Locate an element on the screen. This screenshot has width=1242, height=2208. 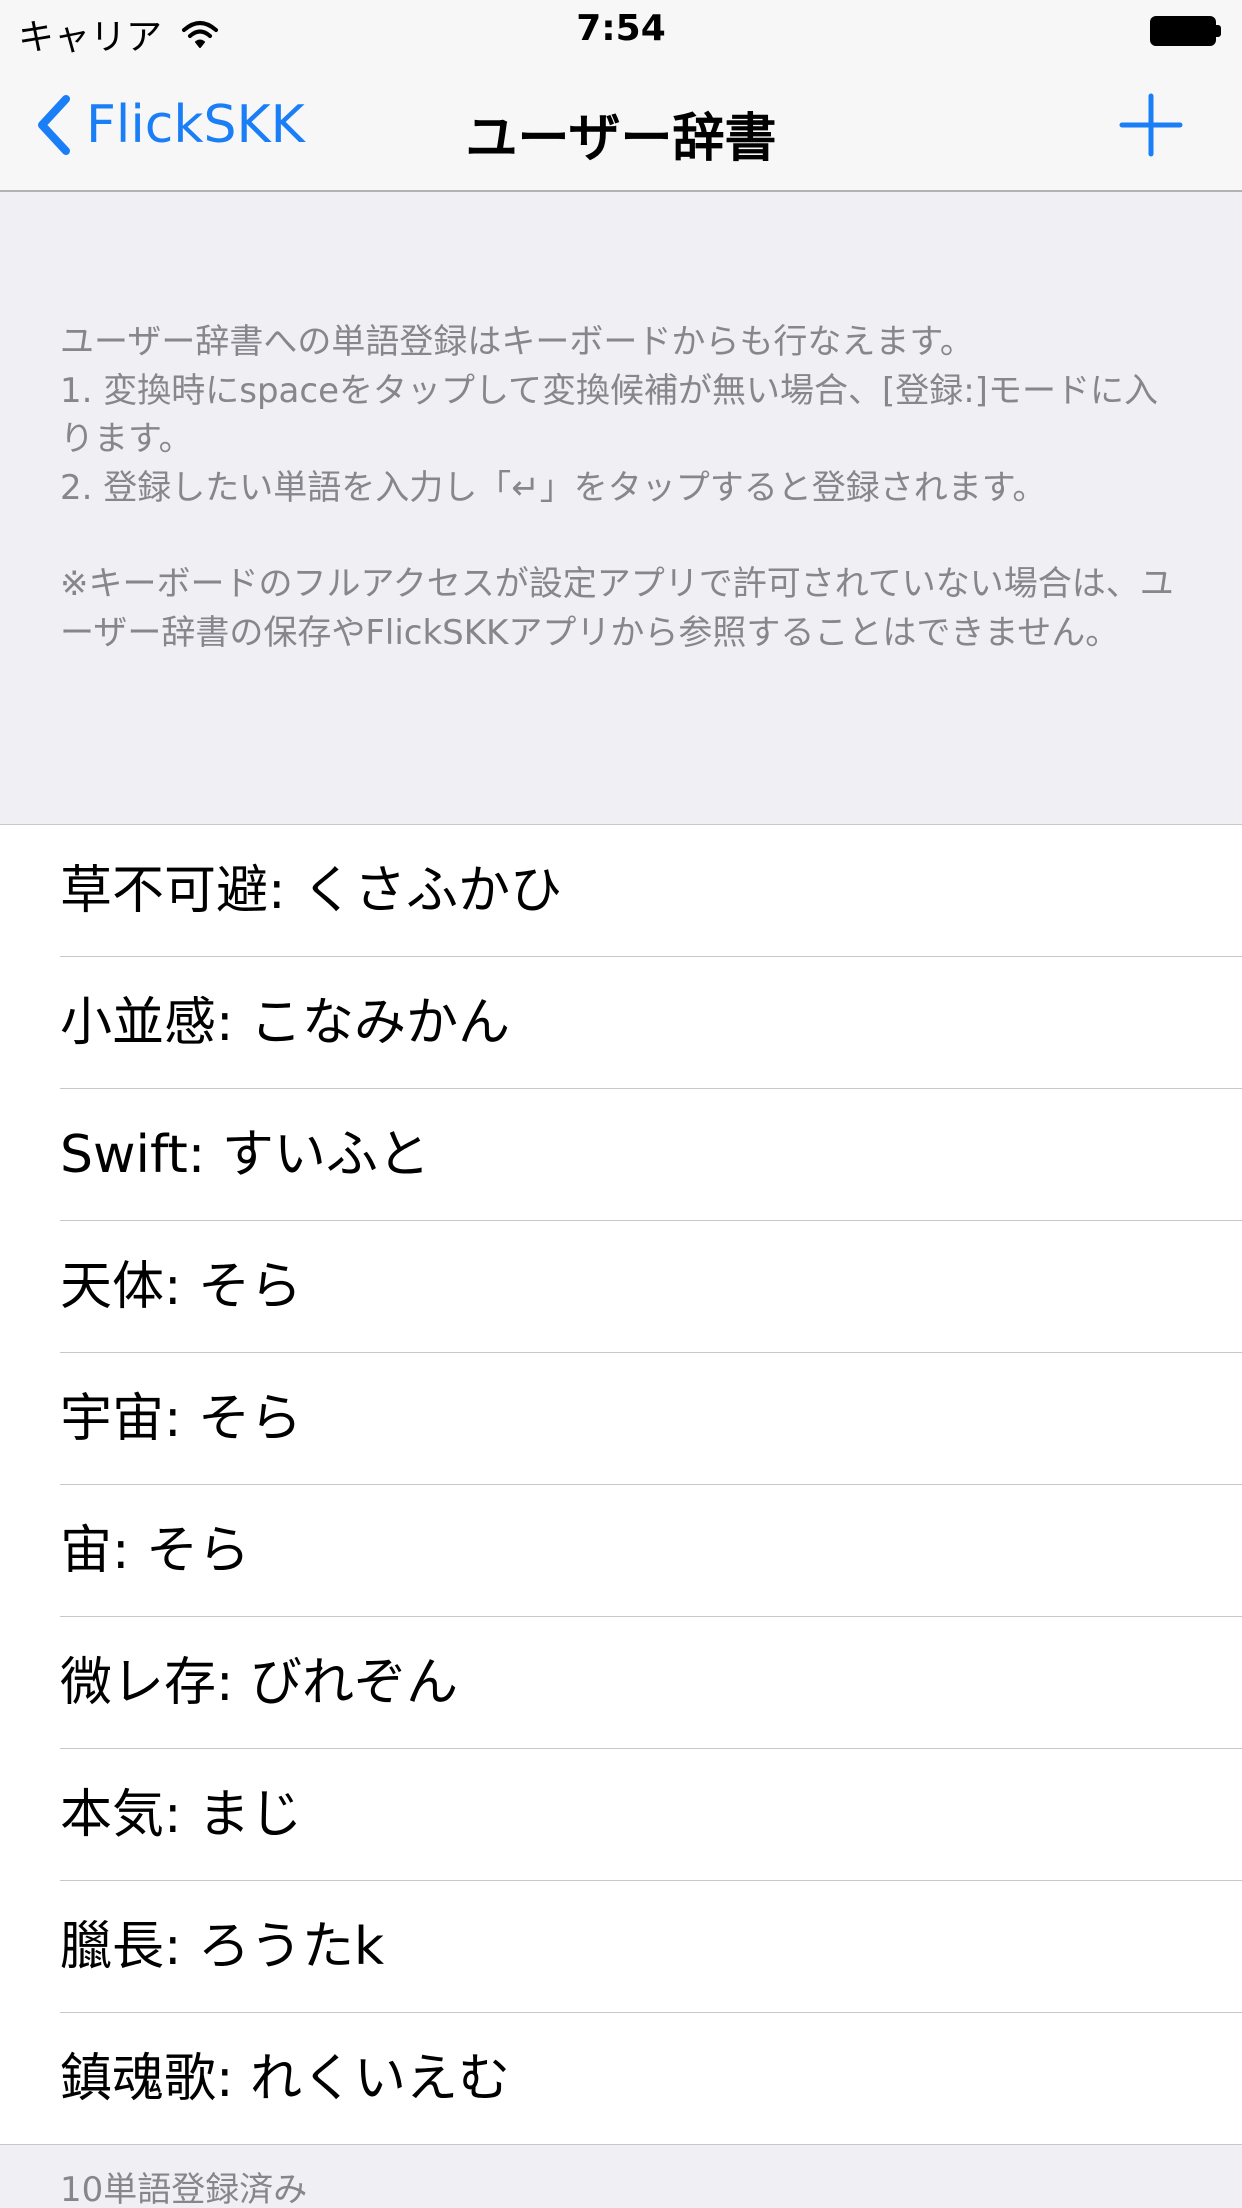
list-item: 宇宙: そら is located at coordinates (621, 1419).